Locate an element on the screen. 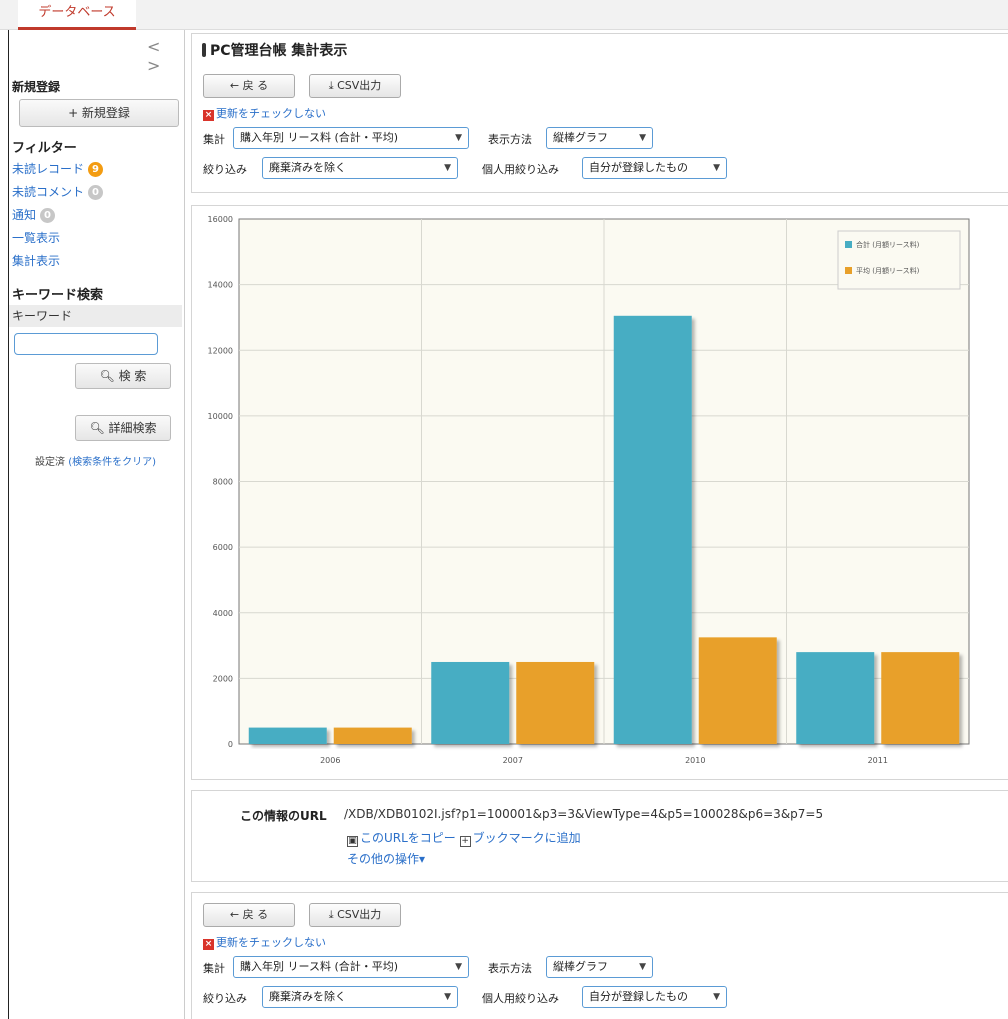 This screenshot has height=1019, width=1008. notices-badge: 0 is located at coordinates (48, 215).